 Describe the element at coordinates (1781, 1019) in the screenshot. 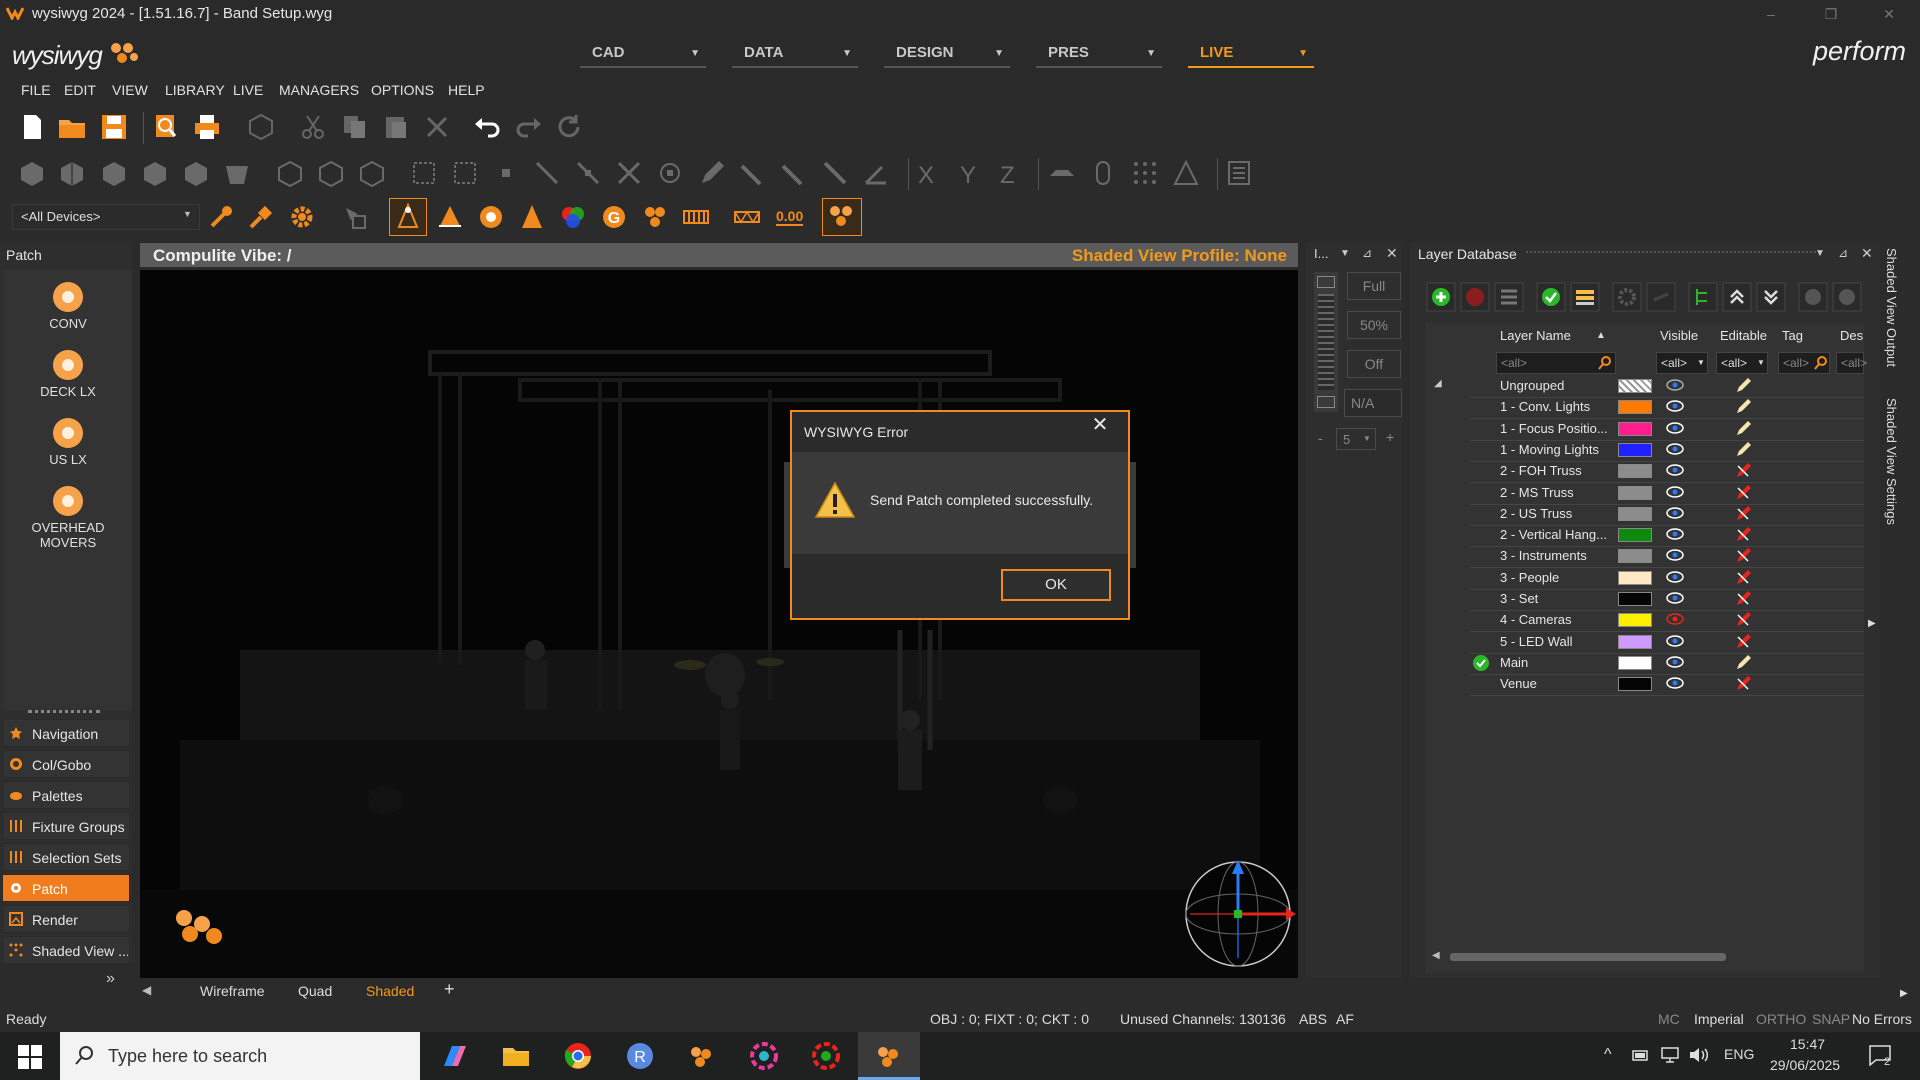

I see `status-ortho: ORTHO` at that location.